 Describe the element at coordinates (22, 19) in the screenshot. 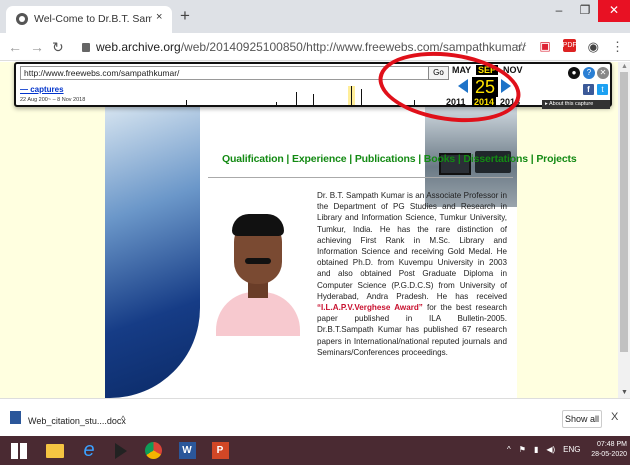

I see `globe-icon` at that location.